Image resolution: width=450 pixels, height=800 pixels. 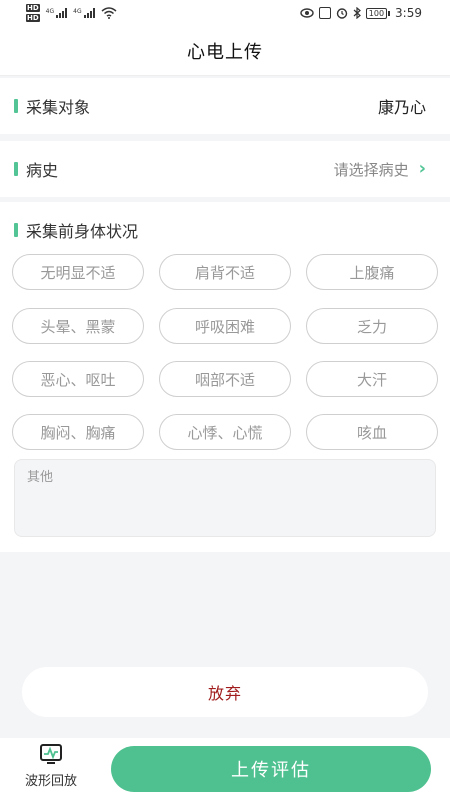 What do you see at coordinates (56, 13) in the screenshot?
I see `signal-1-icon: 4G` at bounding box center [56, 13].